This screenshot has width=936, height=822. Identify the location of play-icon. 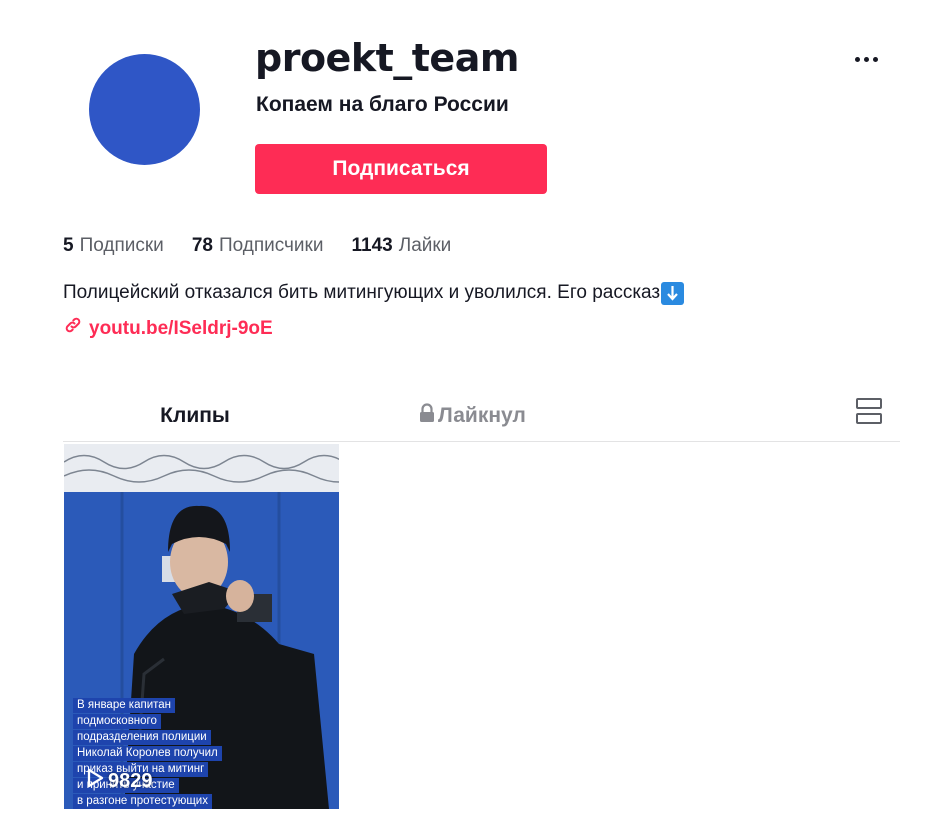
(95, 781).